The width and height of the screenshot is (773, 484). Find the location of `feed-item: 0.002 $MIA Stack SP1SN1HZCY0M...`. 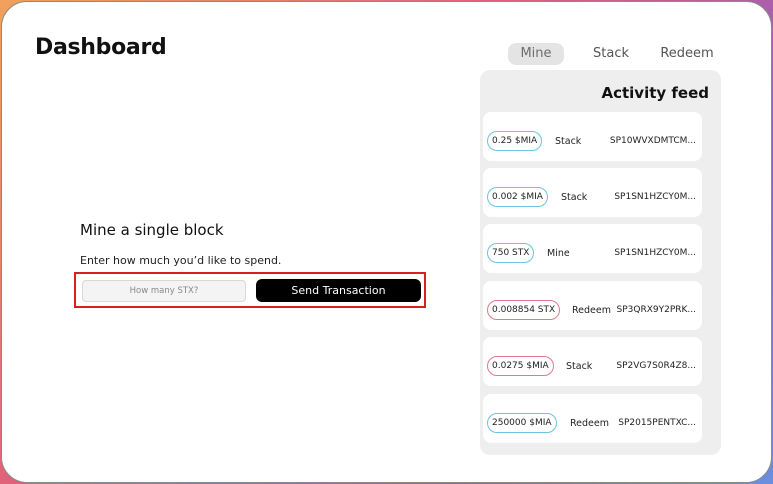

feed-item: 0.002 $MIA Stack SP1SN1HZCY0M... is located at coordinates (592, 192).